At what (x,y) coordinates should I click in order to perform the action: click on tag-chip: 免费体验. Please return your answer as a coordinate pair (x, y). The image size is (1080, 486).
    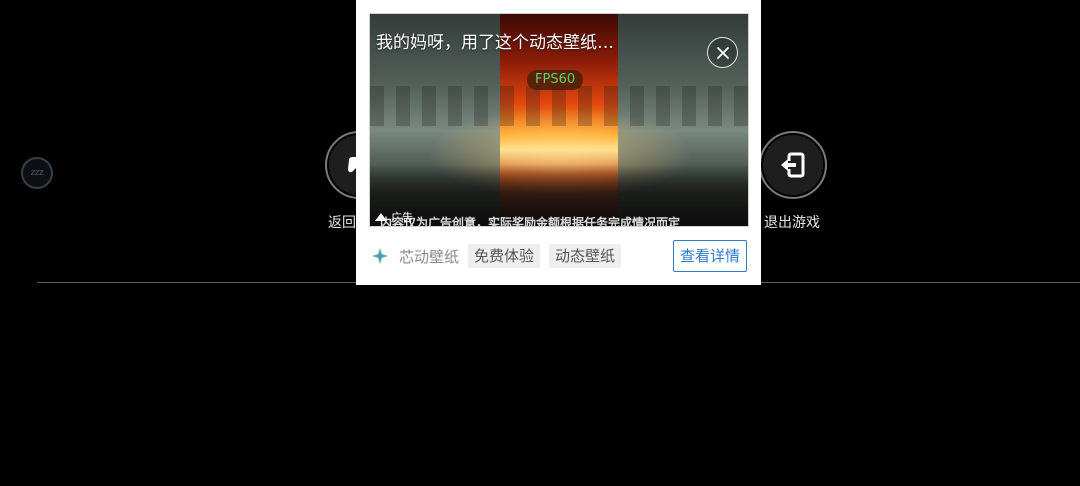
    Looking at the image, I should click on (504, 256).